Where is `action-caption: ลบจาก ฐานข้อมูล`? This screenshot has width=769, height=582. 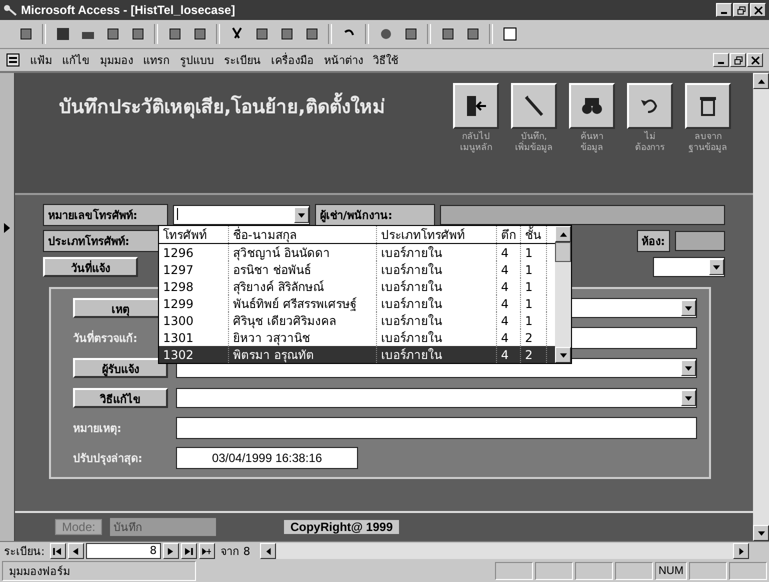 action-caption: ลบจาก ฐานข้อมูล is located at coordinates (708, 143).